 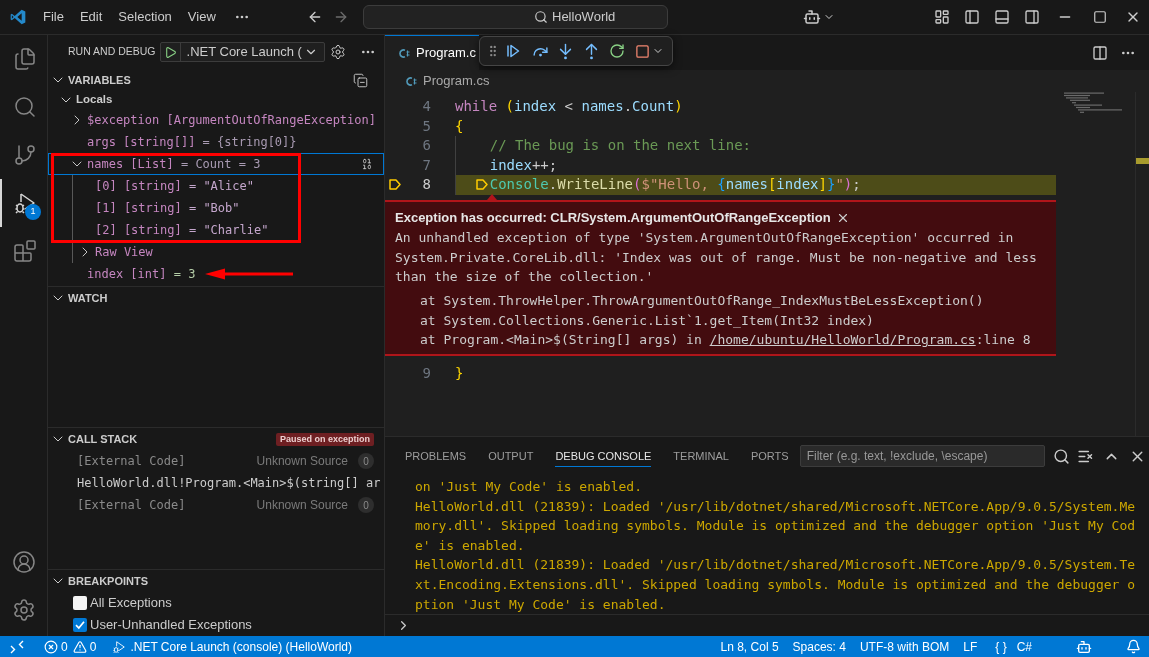 I want to click on tree-item: $exception [ArgumentOutOfRangeException], so click(x=222, y=120).